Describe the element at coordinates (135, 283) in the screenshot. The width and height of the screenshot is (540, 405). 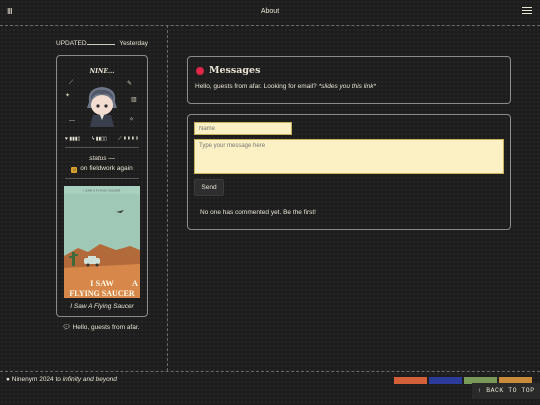
I see `book-title-a: A` at that location.